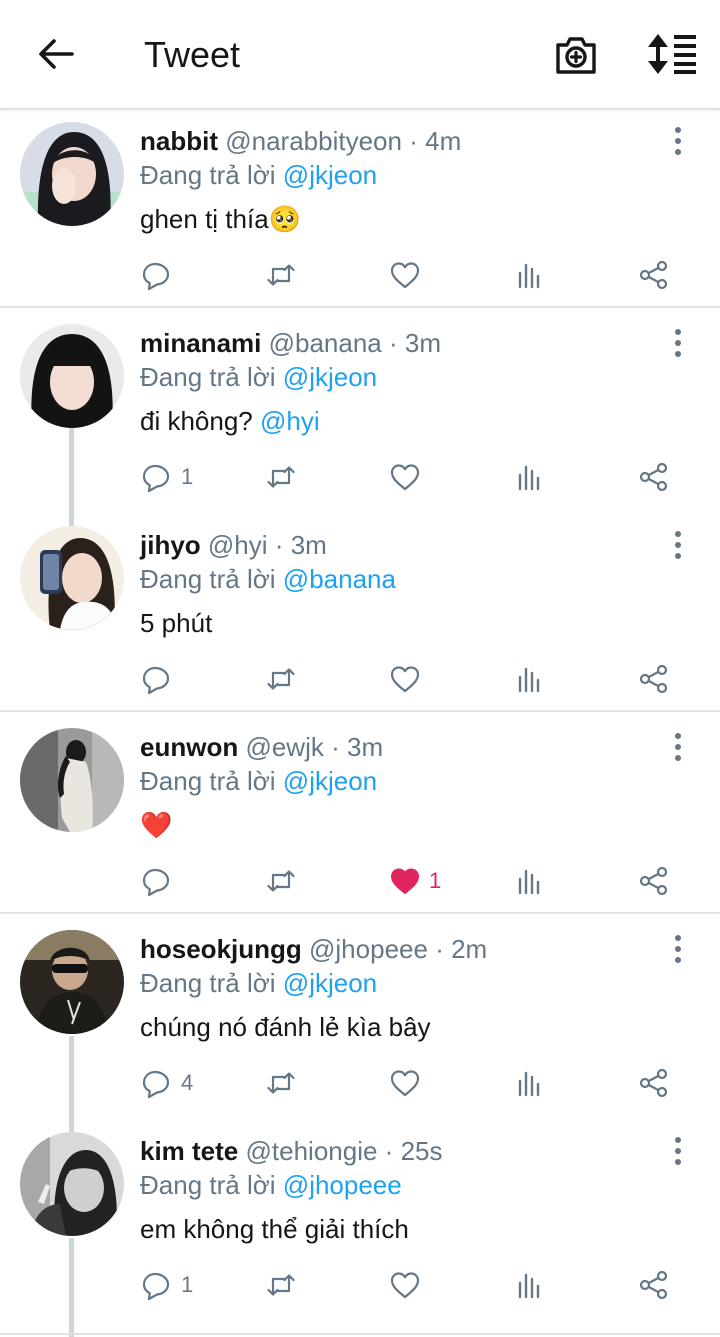  Describe the element at coordinates (325, 343) in the screenshot. I see `user-handle: @banana` at that location.